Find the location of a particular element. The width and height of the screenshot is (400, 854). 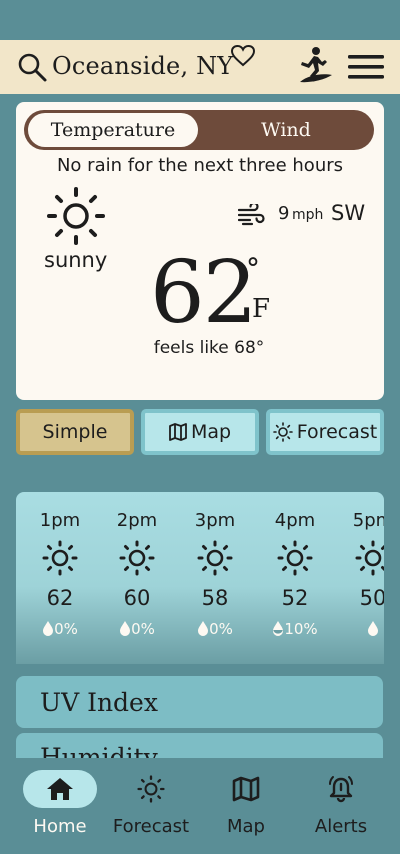

nav-alerts-label: Alerts is located at coordinates (341, 826).